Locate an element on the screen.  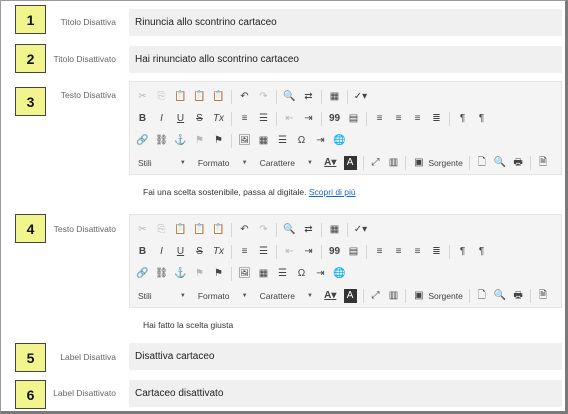
align-justify-icon: ≣ is located at coordinates (436, 252).